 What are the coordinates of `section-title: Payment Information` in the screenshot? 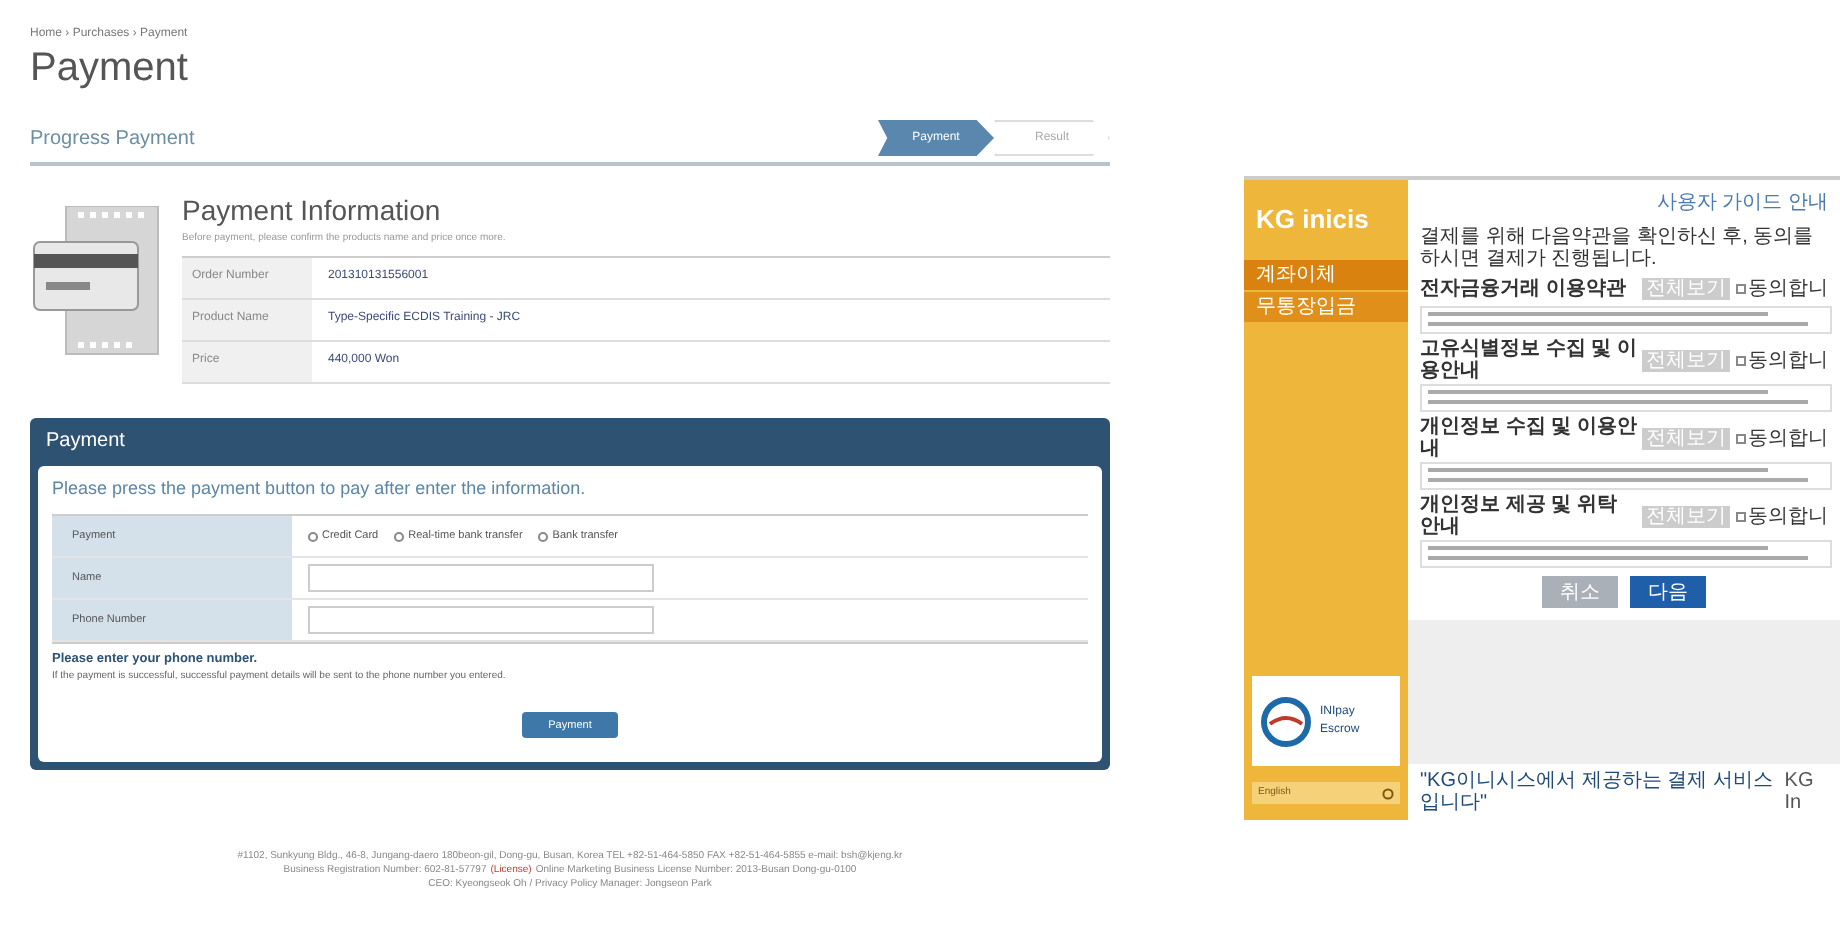 It's located at (312, 211).